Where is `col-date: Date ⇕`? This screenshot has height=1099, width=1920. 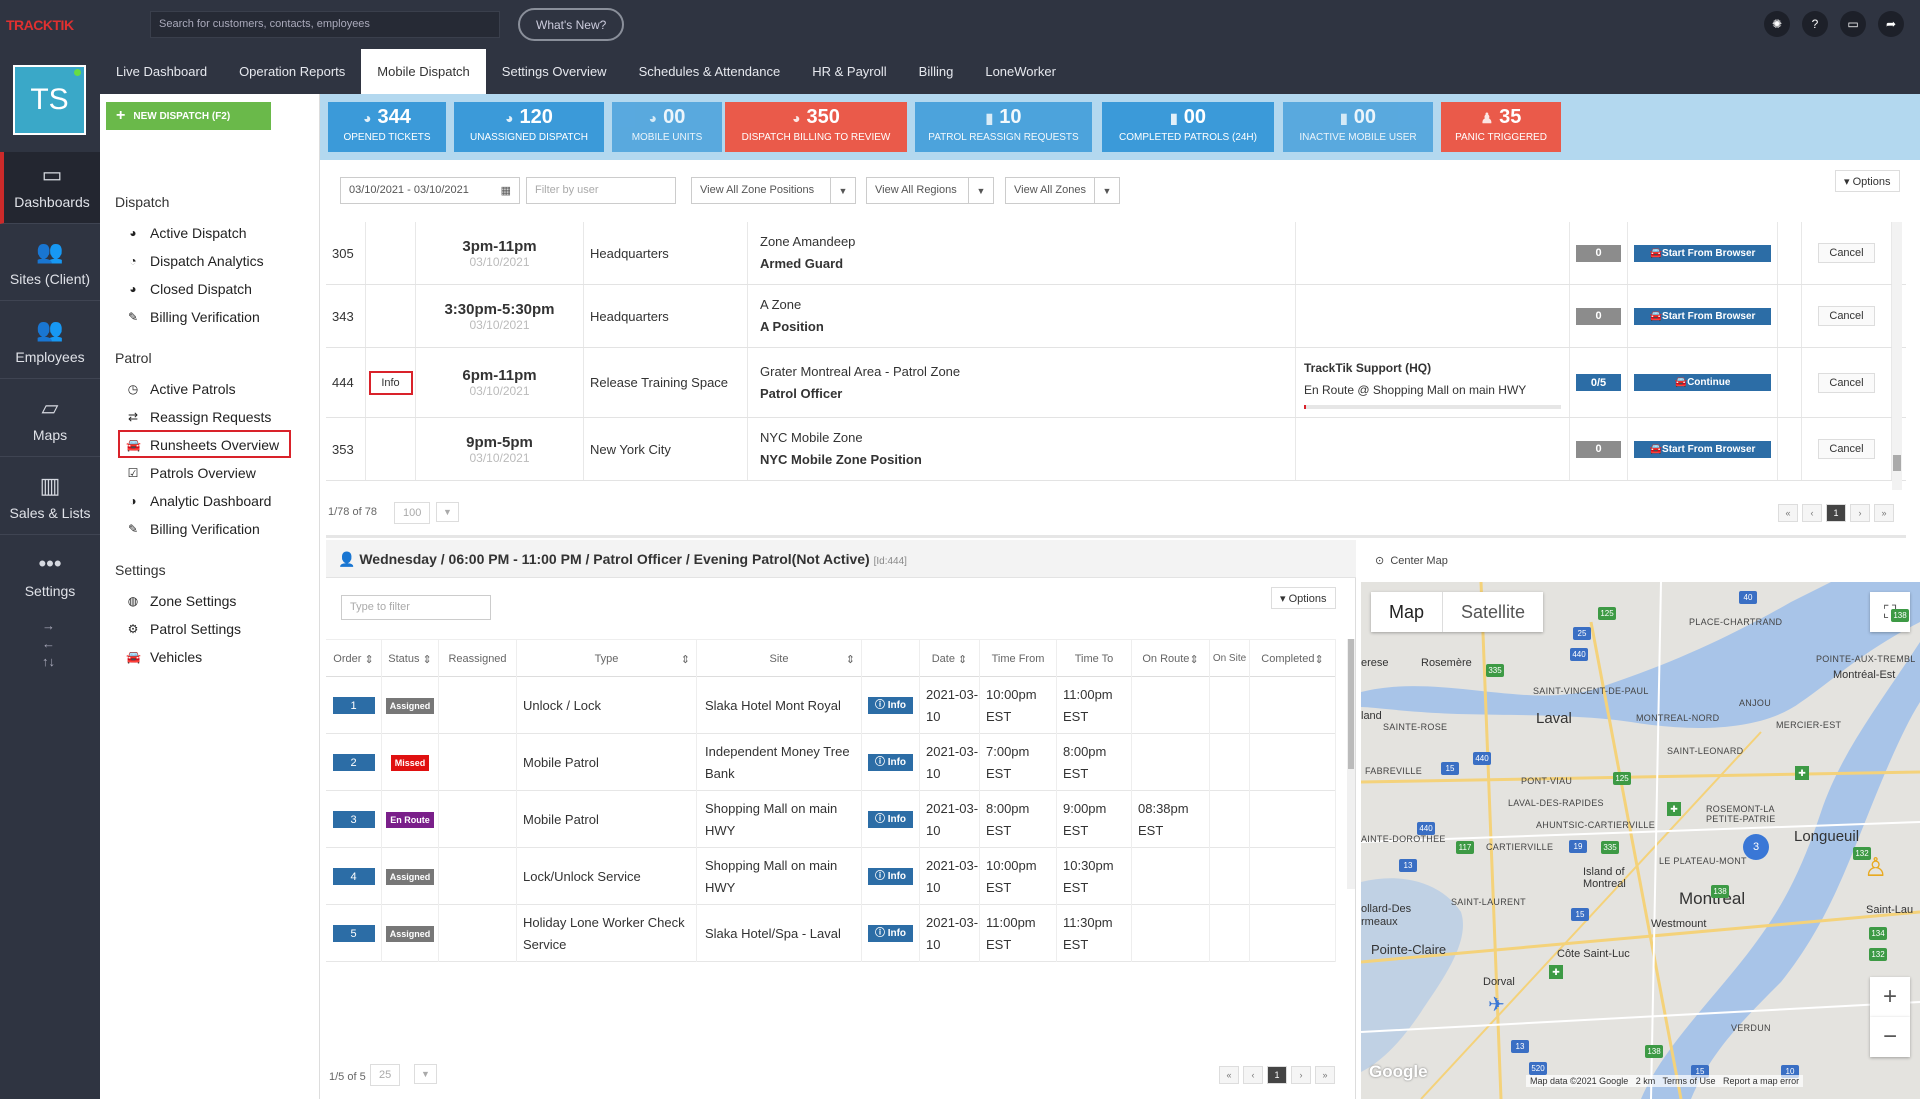 col-date: Date ⇕ is located at coordinates (950, 659).